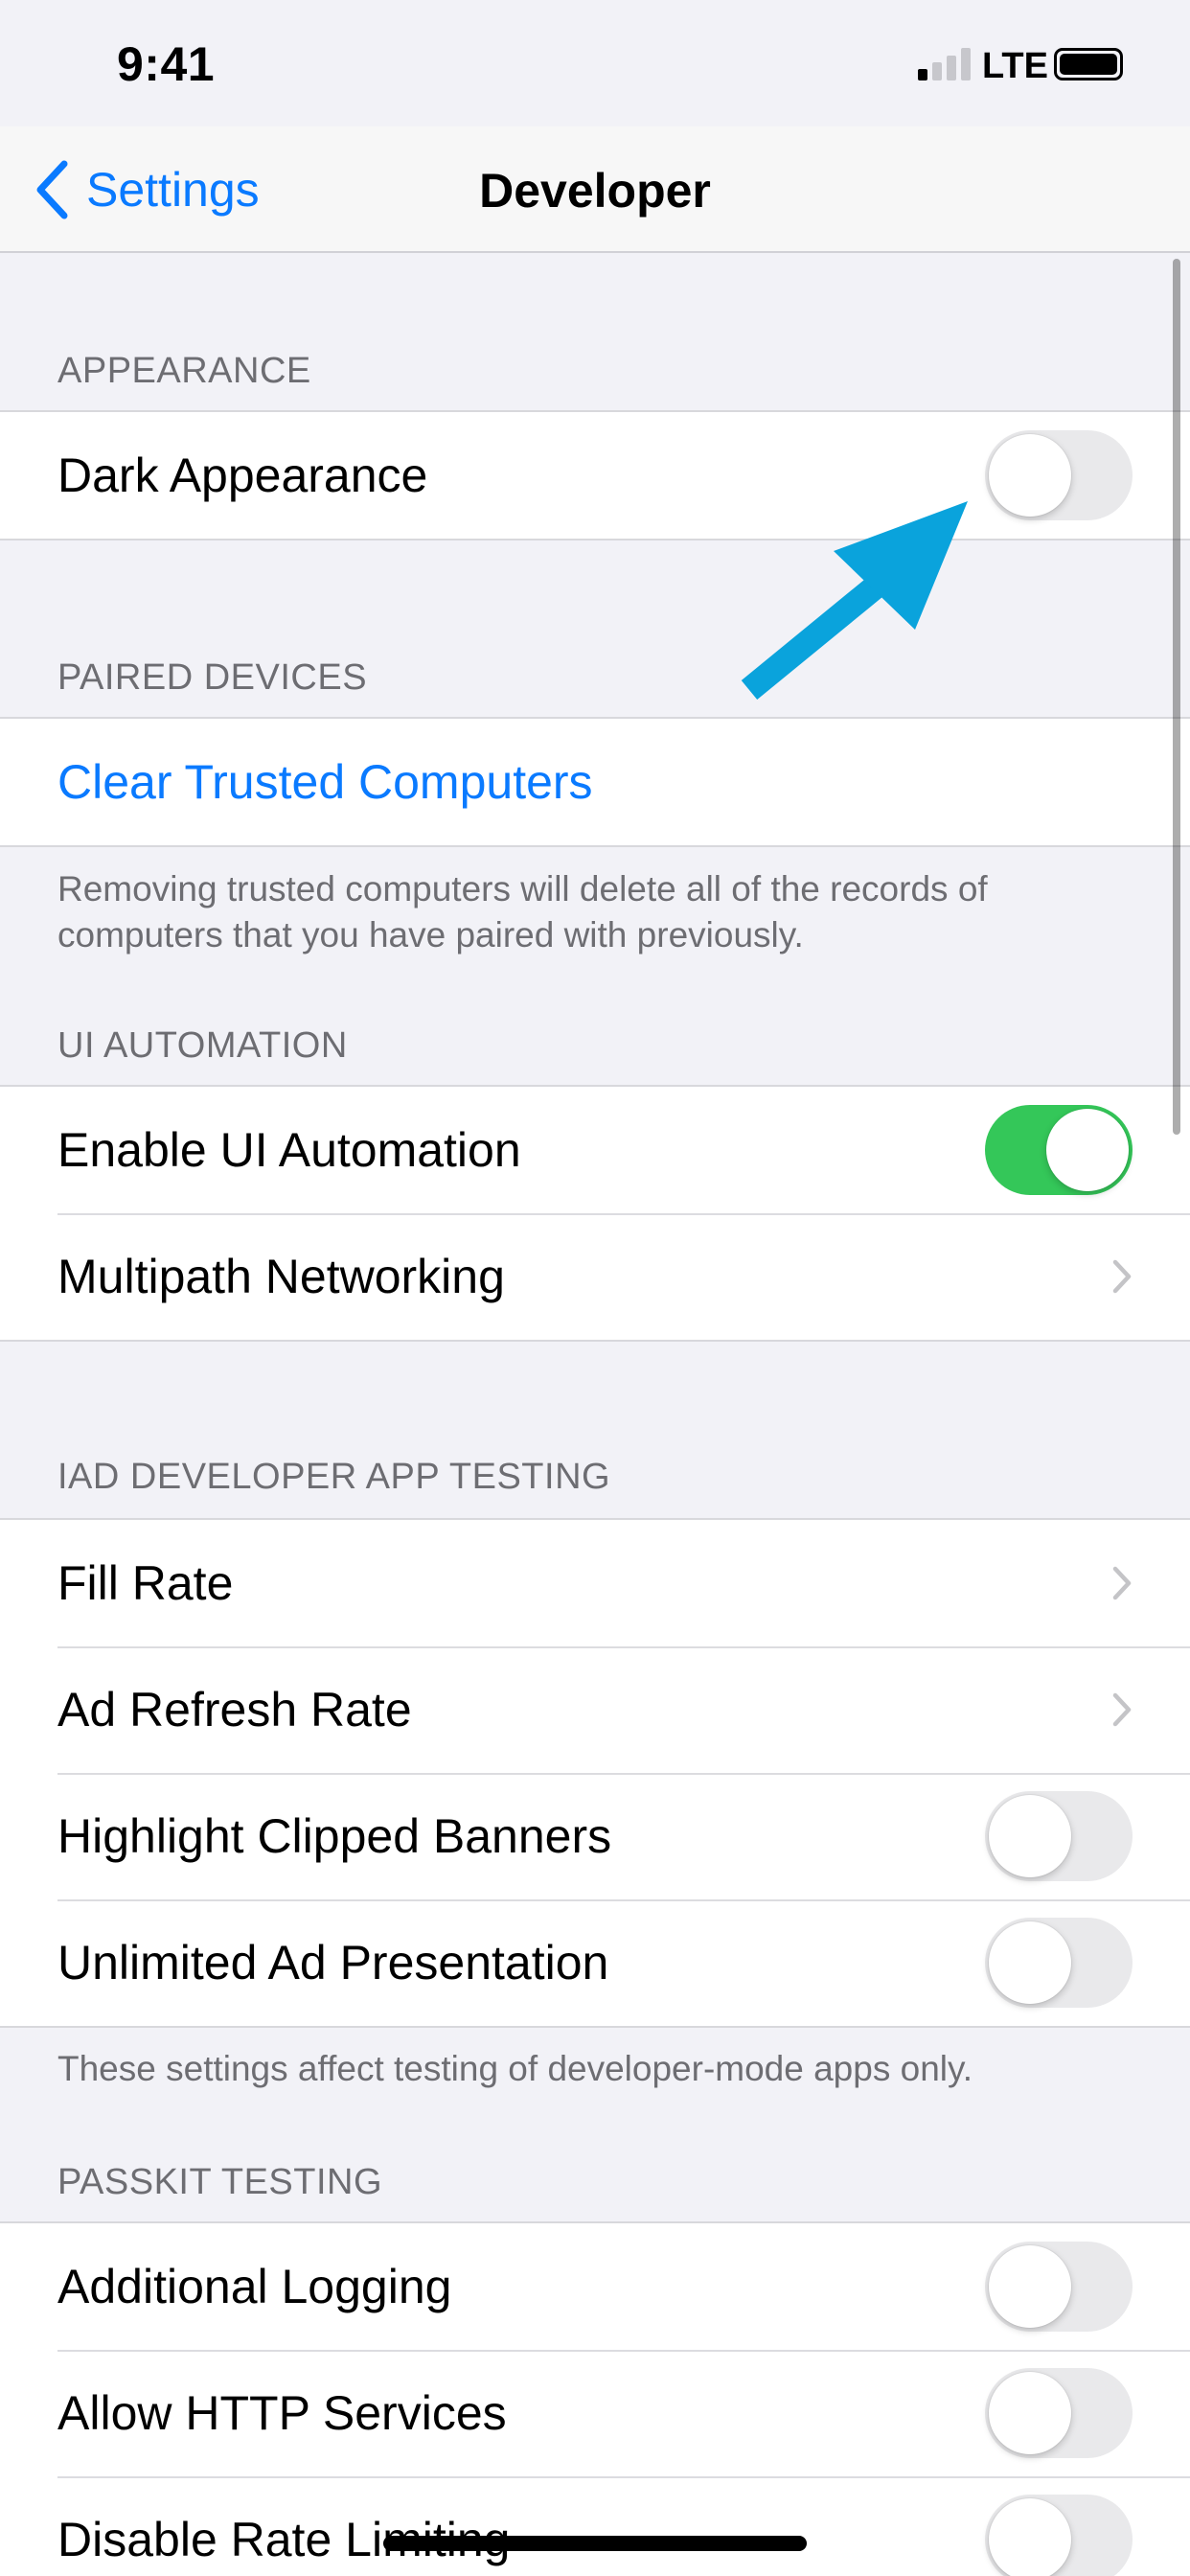 This screenshot has height=2576, width=1190. What do you see at coordinates (595, 2286) in the screenshot?
I see `row-additional-logging: Additional Logging` at bounding box center [595, 2286].